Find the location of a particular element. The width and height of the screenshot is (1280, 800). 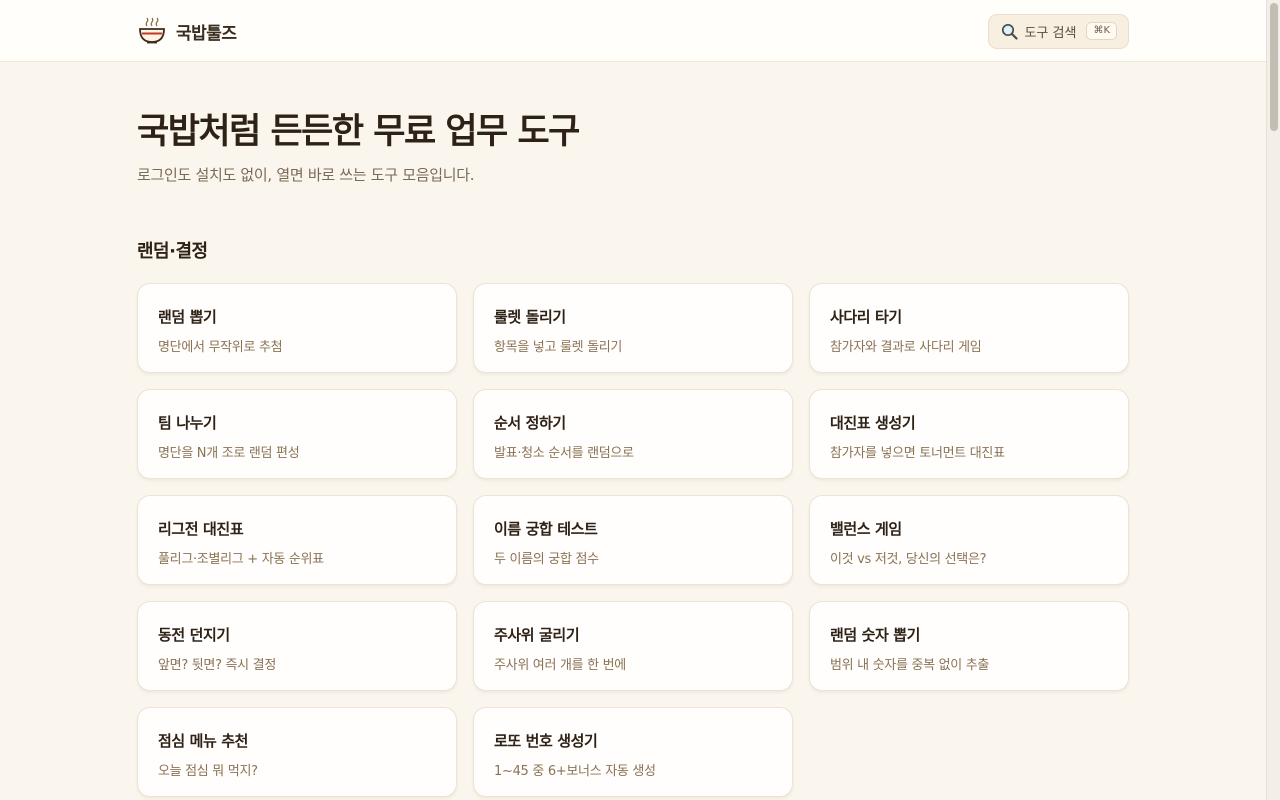

top-navbar: 국밥툴즈 도구 검색 ⌘K is located at coordinates (633, 31).